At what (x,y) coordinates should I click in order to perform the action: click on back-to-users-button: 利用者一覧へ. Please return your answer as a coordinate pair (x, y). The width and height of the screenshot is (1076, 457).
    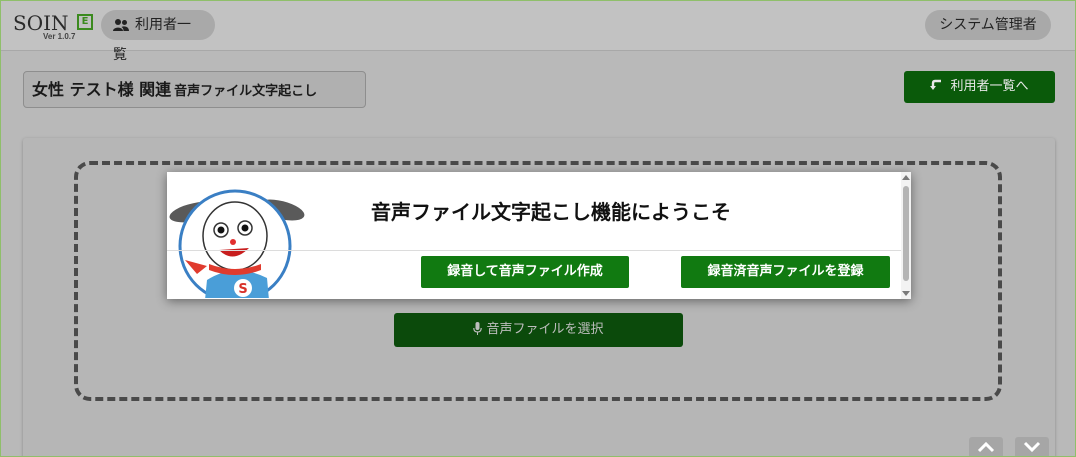
    Looking at the image, I should click on (979, 87).